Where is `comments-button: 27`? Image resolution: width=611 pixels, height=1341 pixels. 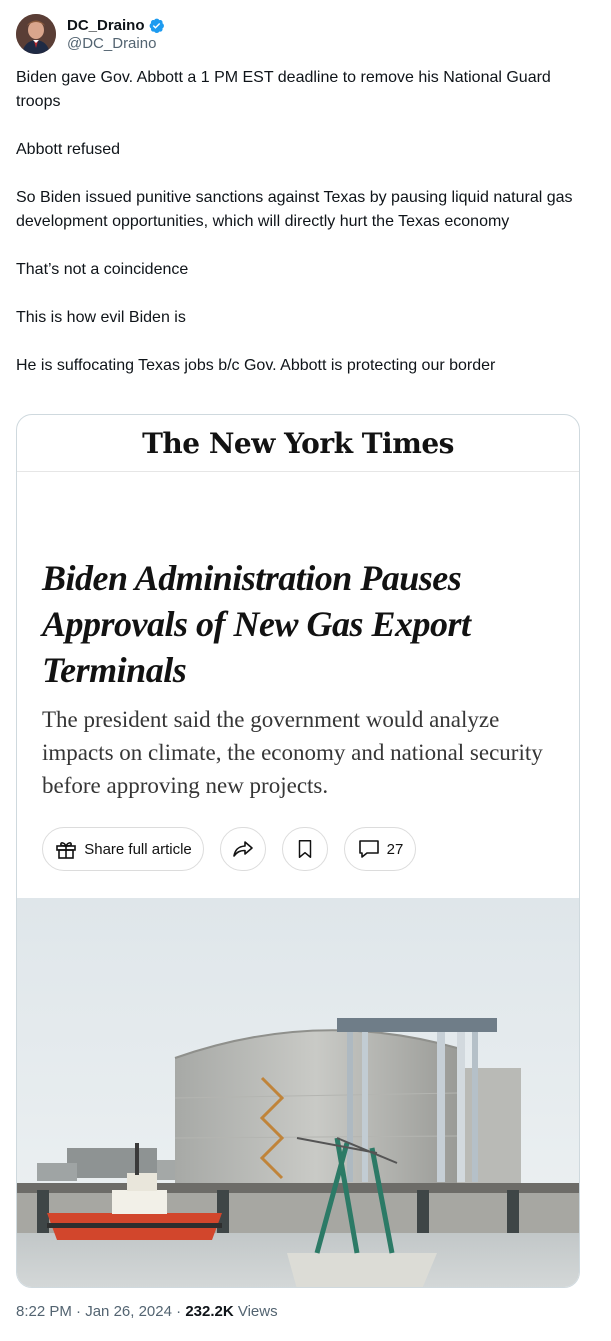 comments-button: 27 is located at coordinates (380, 849).